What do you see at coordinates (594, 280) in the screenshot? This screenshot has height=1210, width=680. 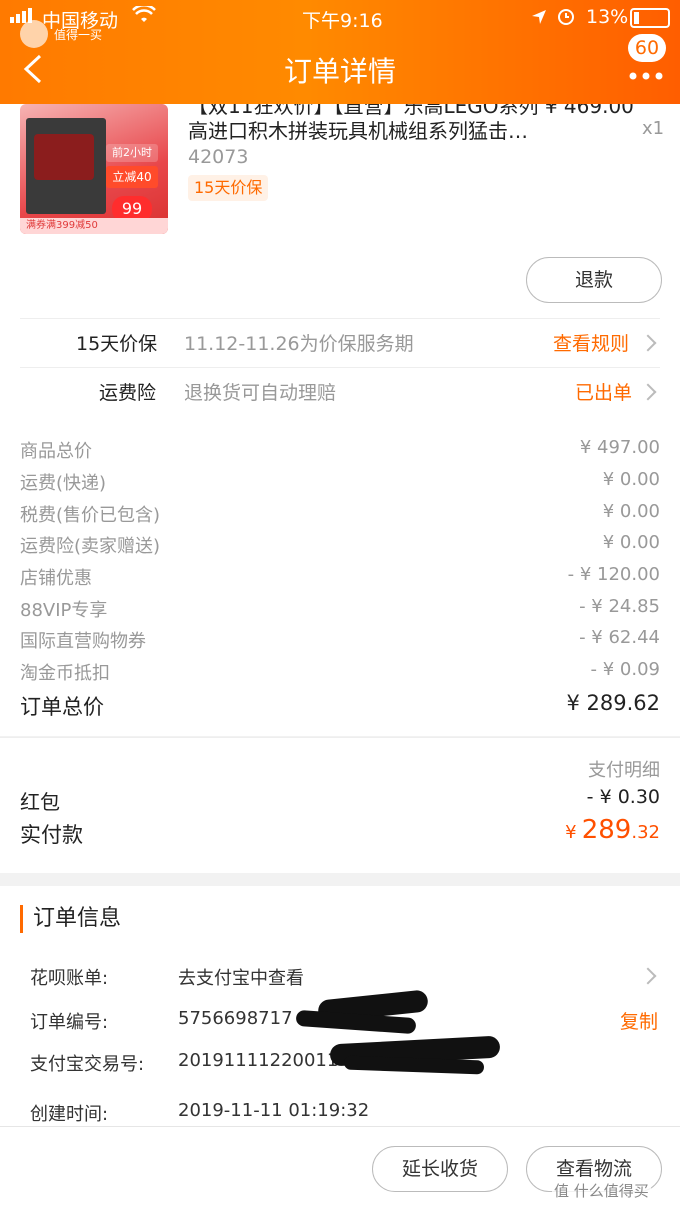 I see `refund-button: 退款` at bounding box center [594, 280].